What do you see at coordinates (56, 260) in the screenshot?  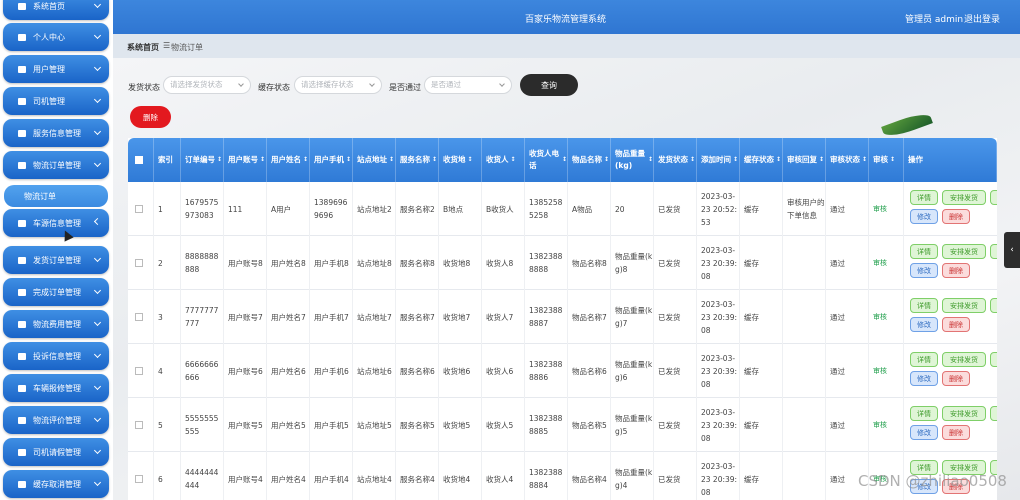 I see `sidebar-item: 发货订单管理` at bounding box center [56, 260].